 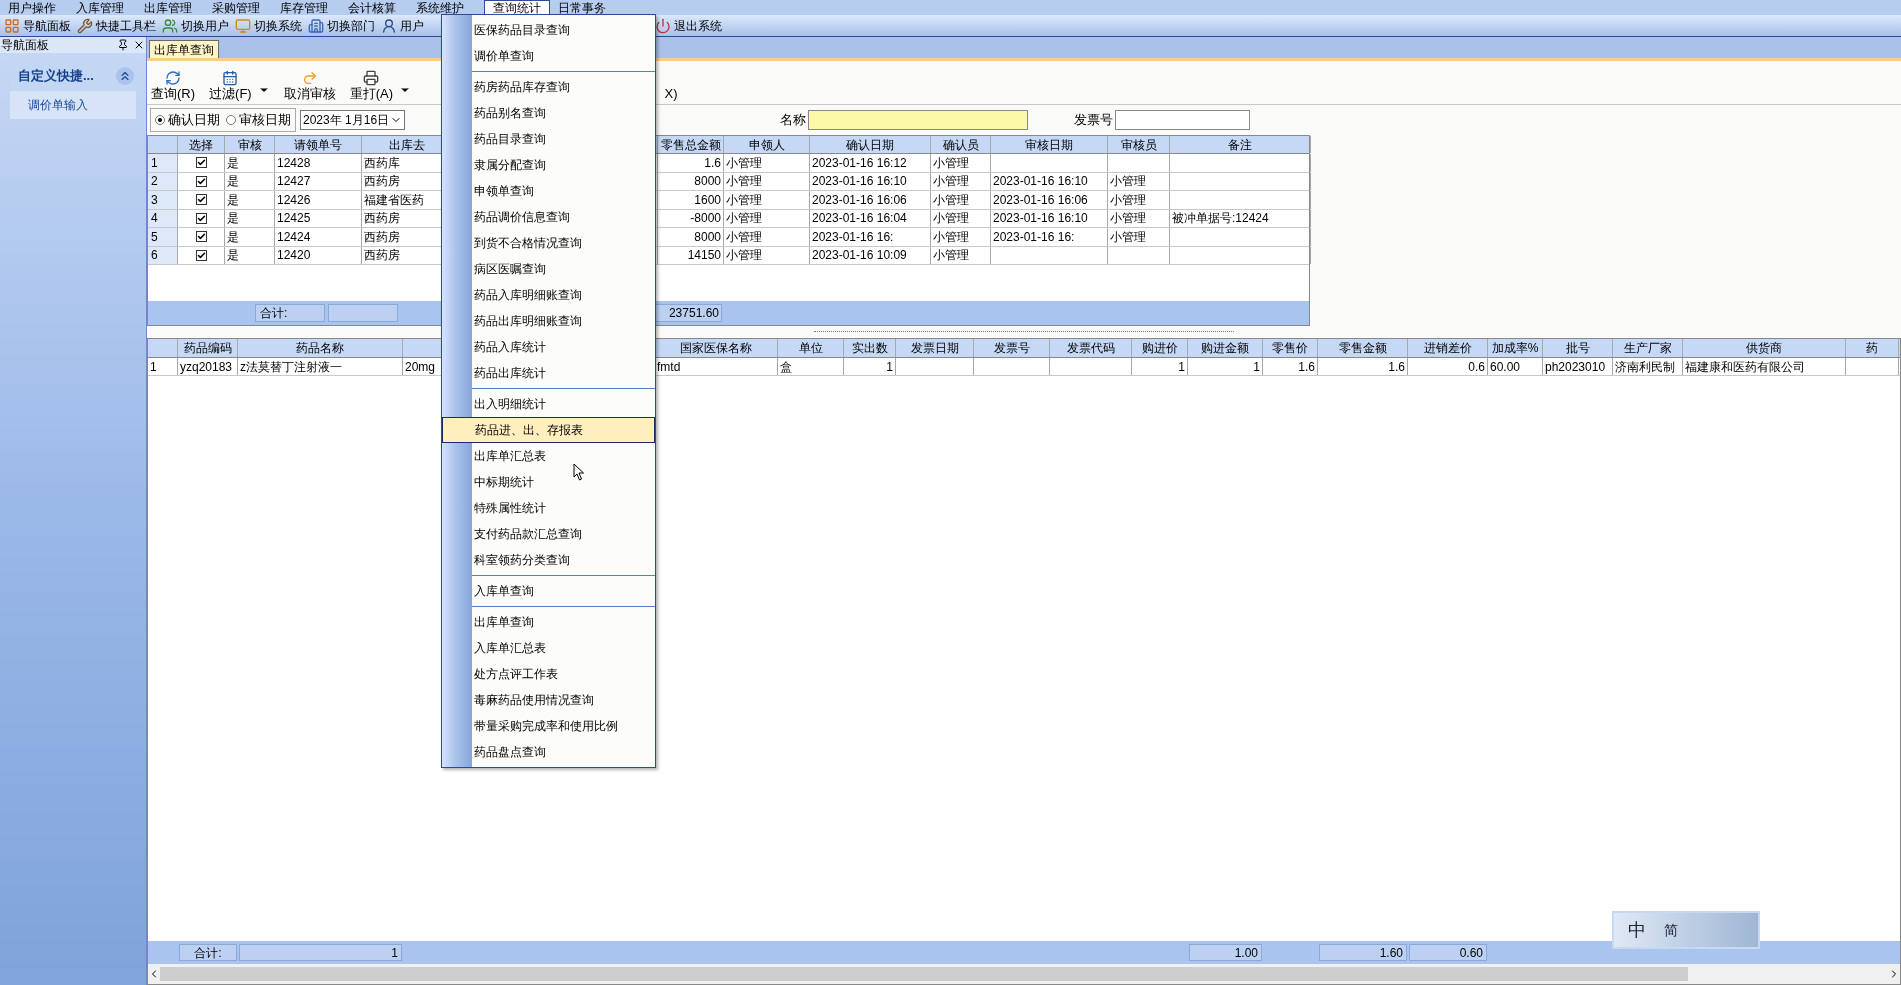 I want to click on column-header: 请领单号, so click(x=318, y=144).